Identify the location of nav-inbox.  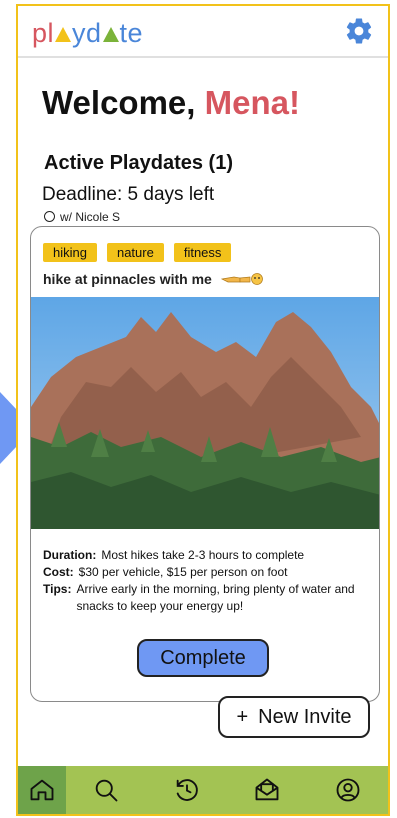
(267, 790).